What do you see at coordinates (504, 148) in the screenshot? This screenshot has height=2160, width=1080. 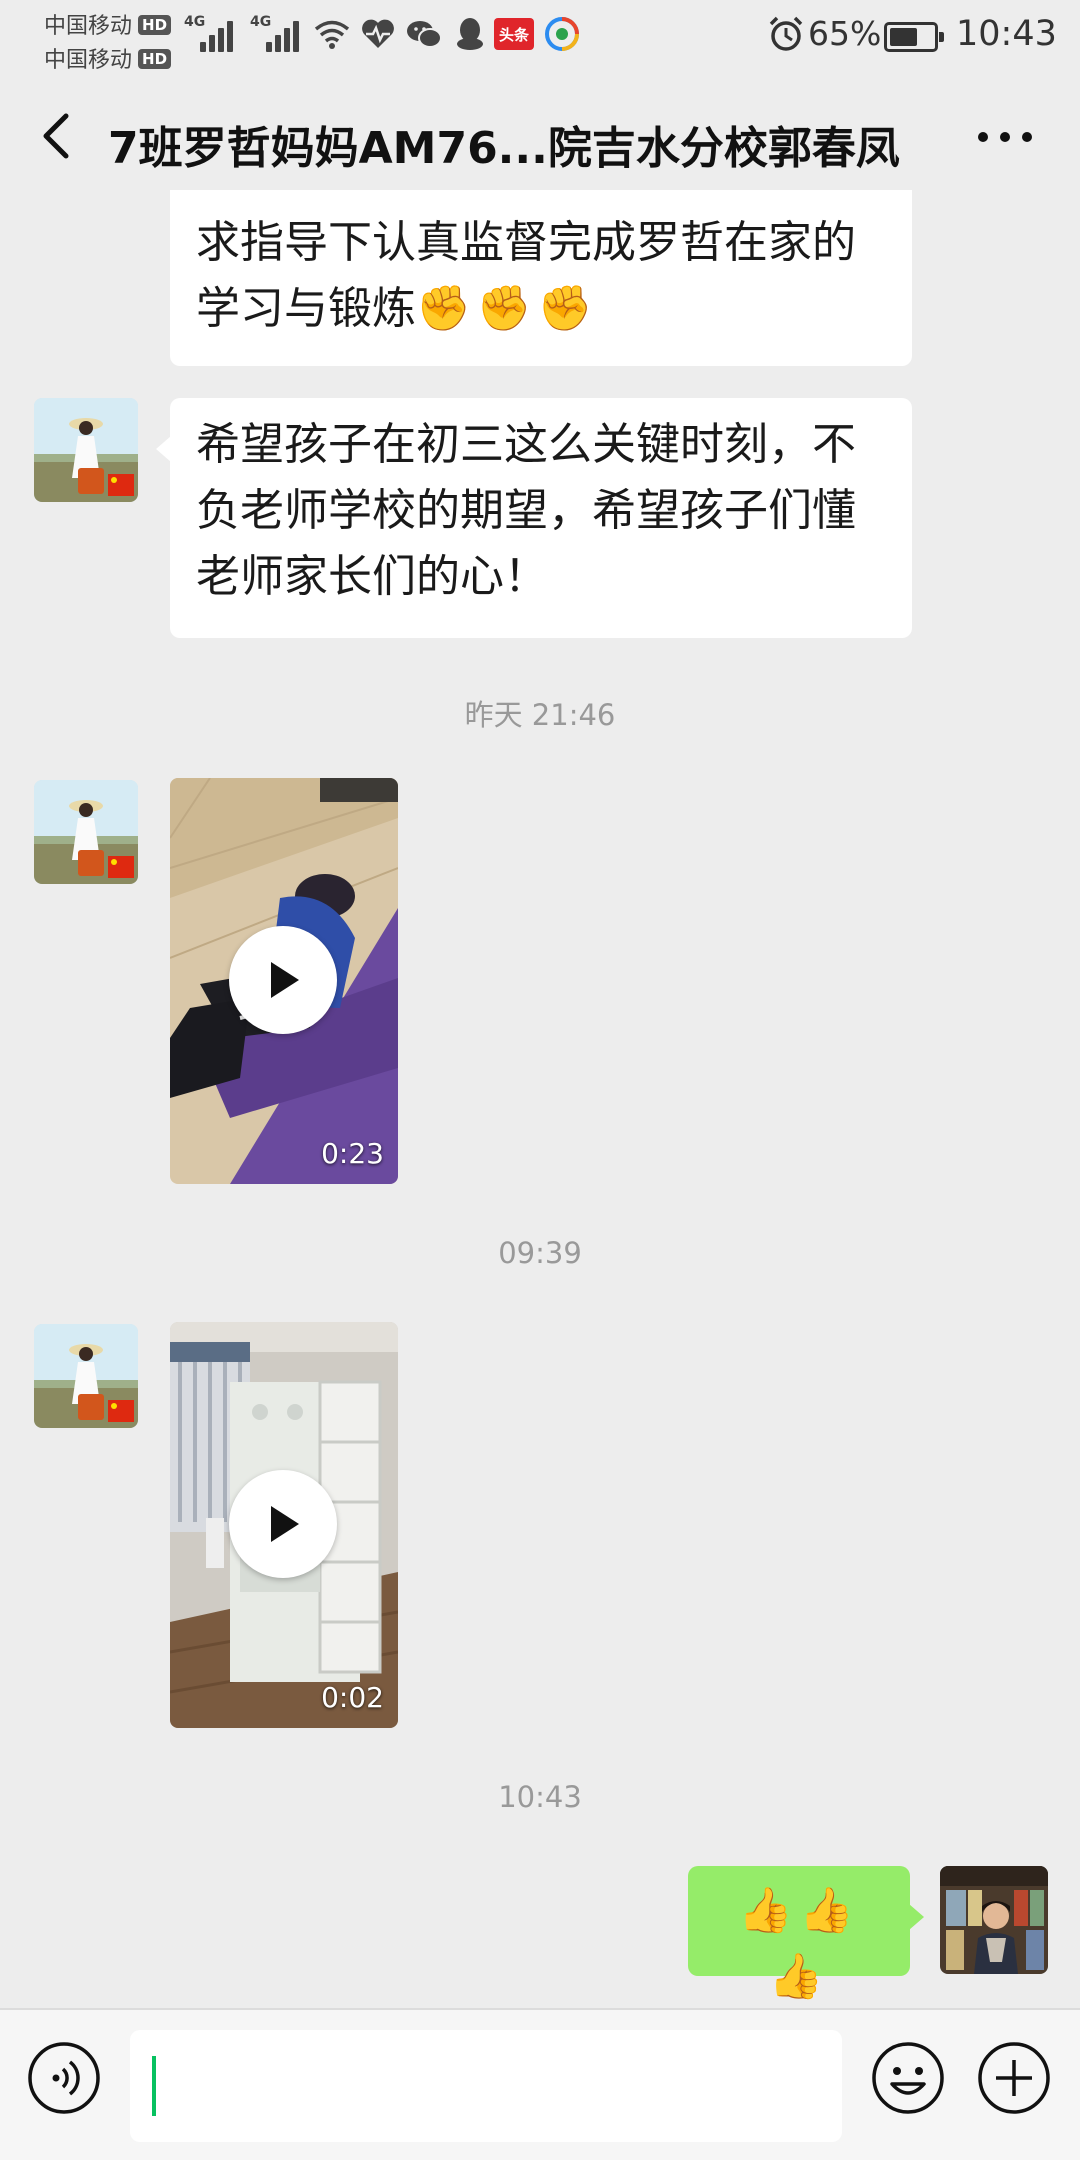 I see `chat-title: 7班罗哲妈妈AM76...院吉水分校郭春凤` at bounding box center [504, 148].